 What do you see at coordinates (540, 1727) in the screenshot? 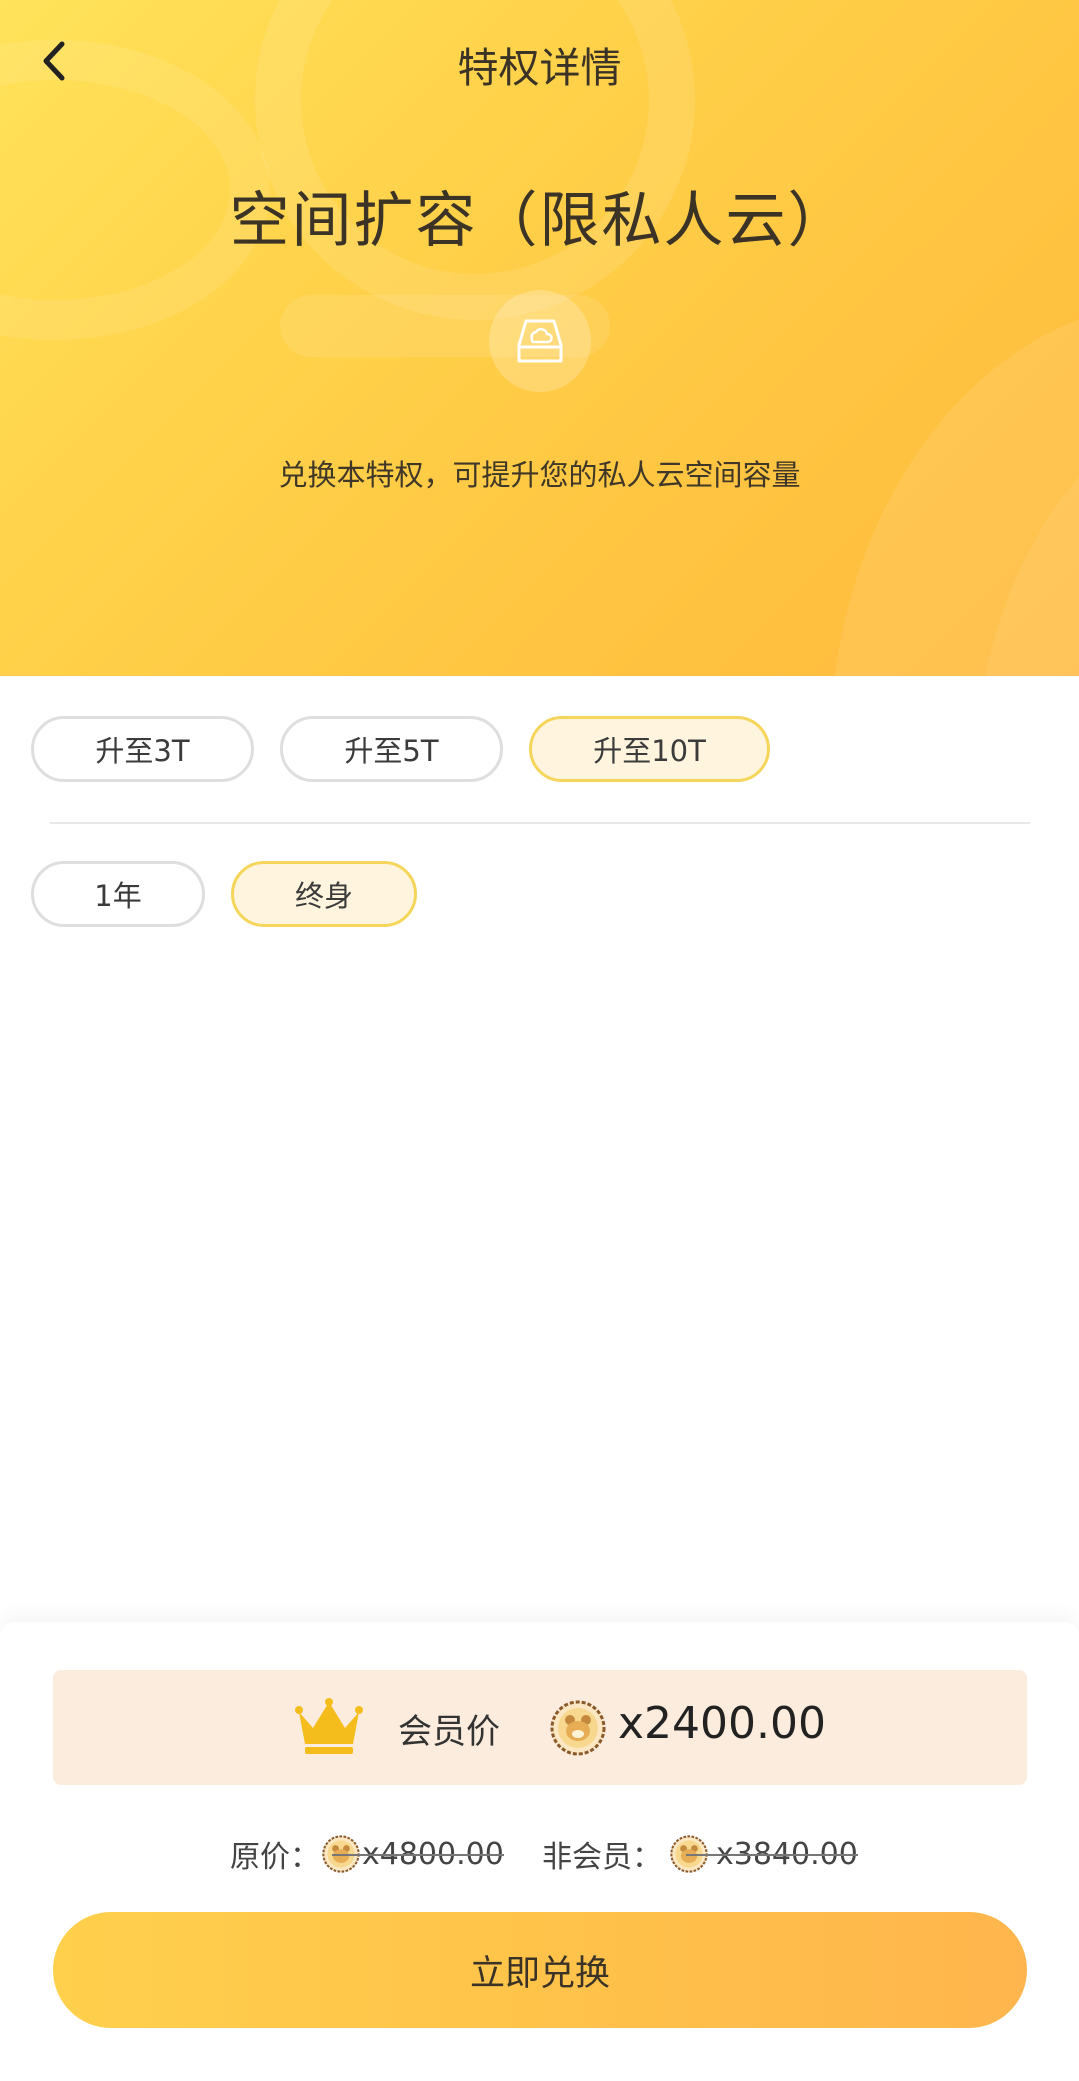
I see `member-price-box` at bounding box center [540, 1727].